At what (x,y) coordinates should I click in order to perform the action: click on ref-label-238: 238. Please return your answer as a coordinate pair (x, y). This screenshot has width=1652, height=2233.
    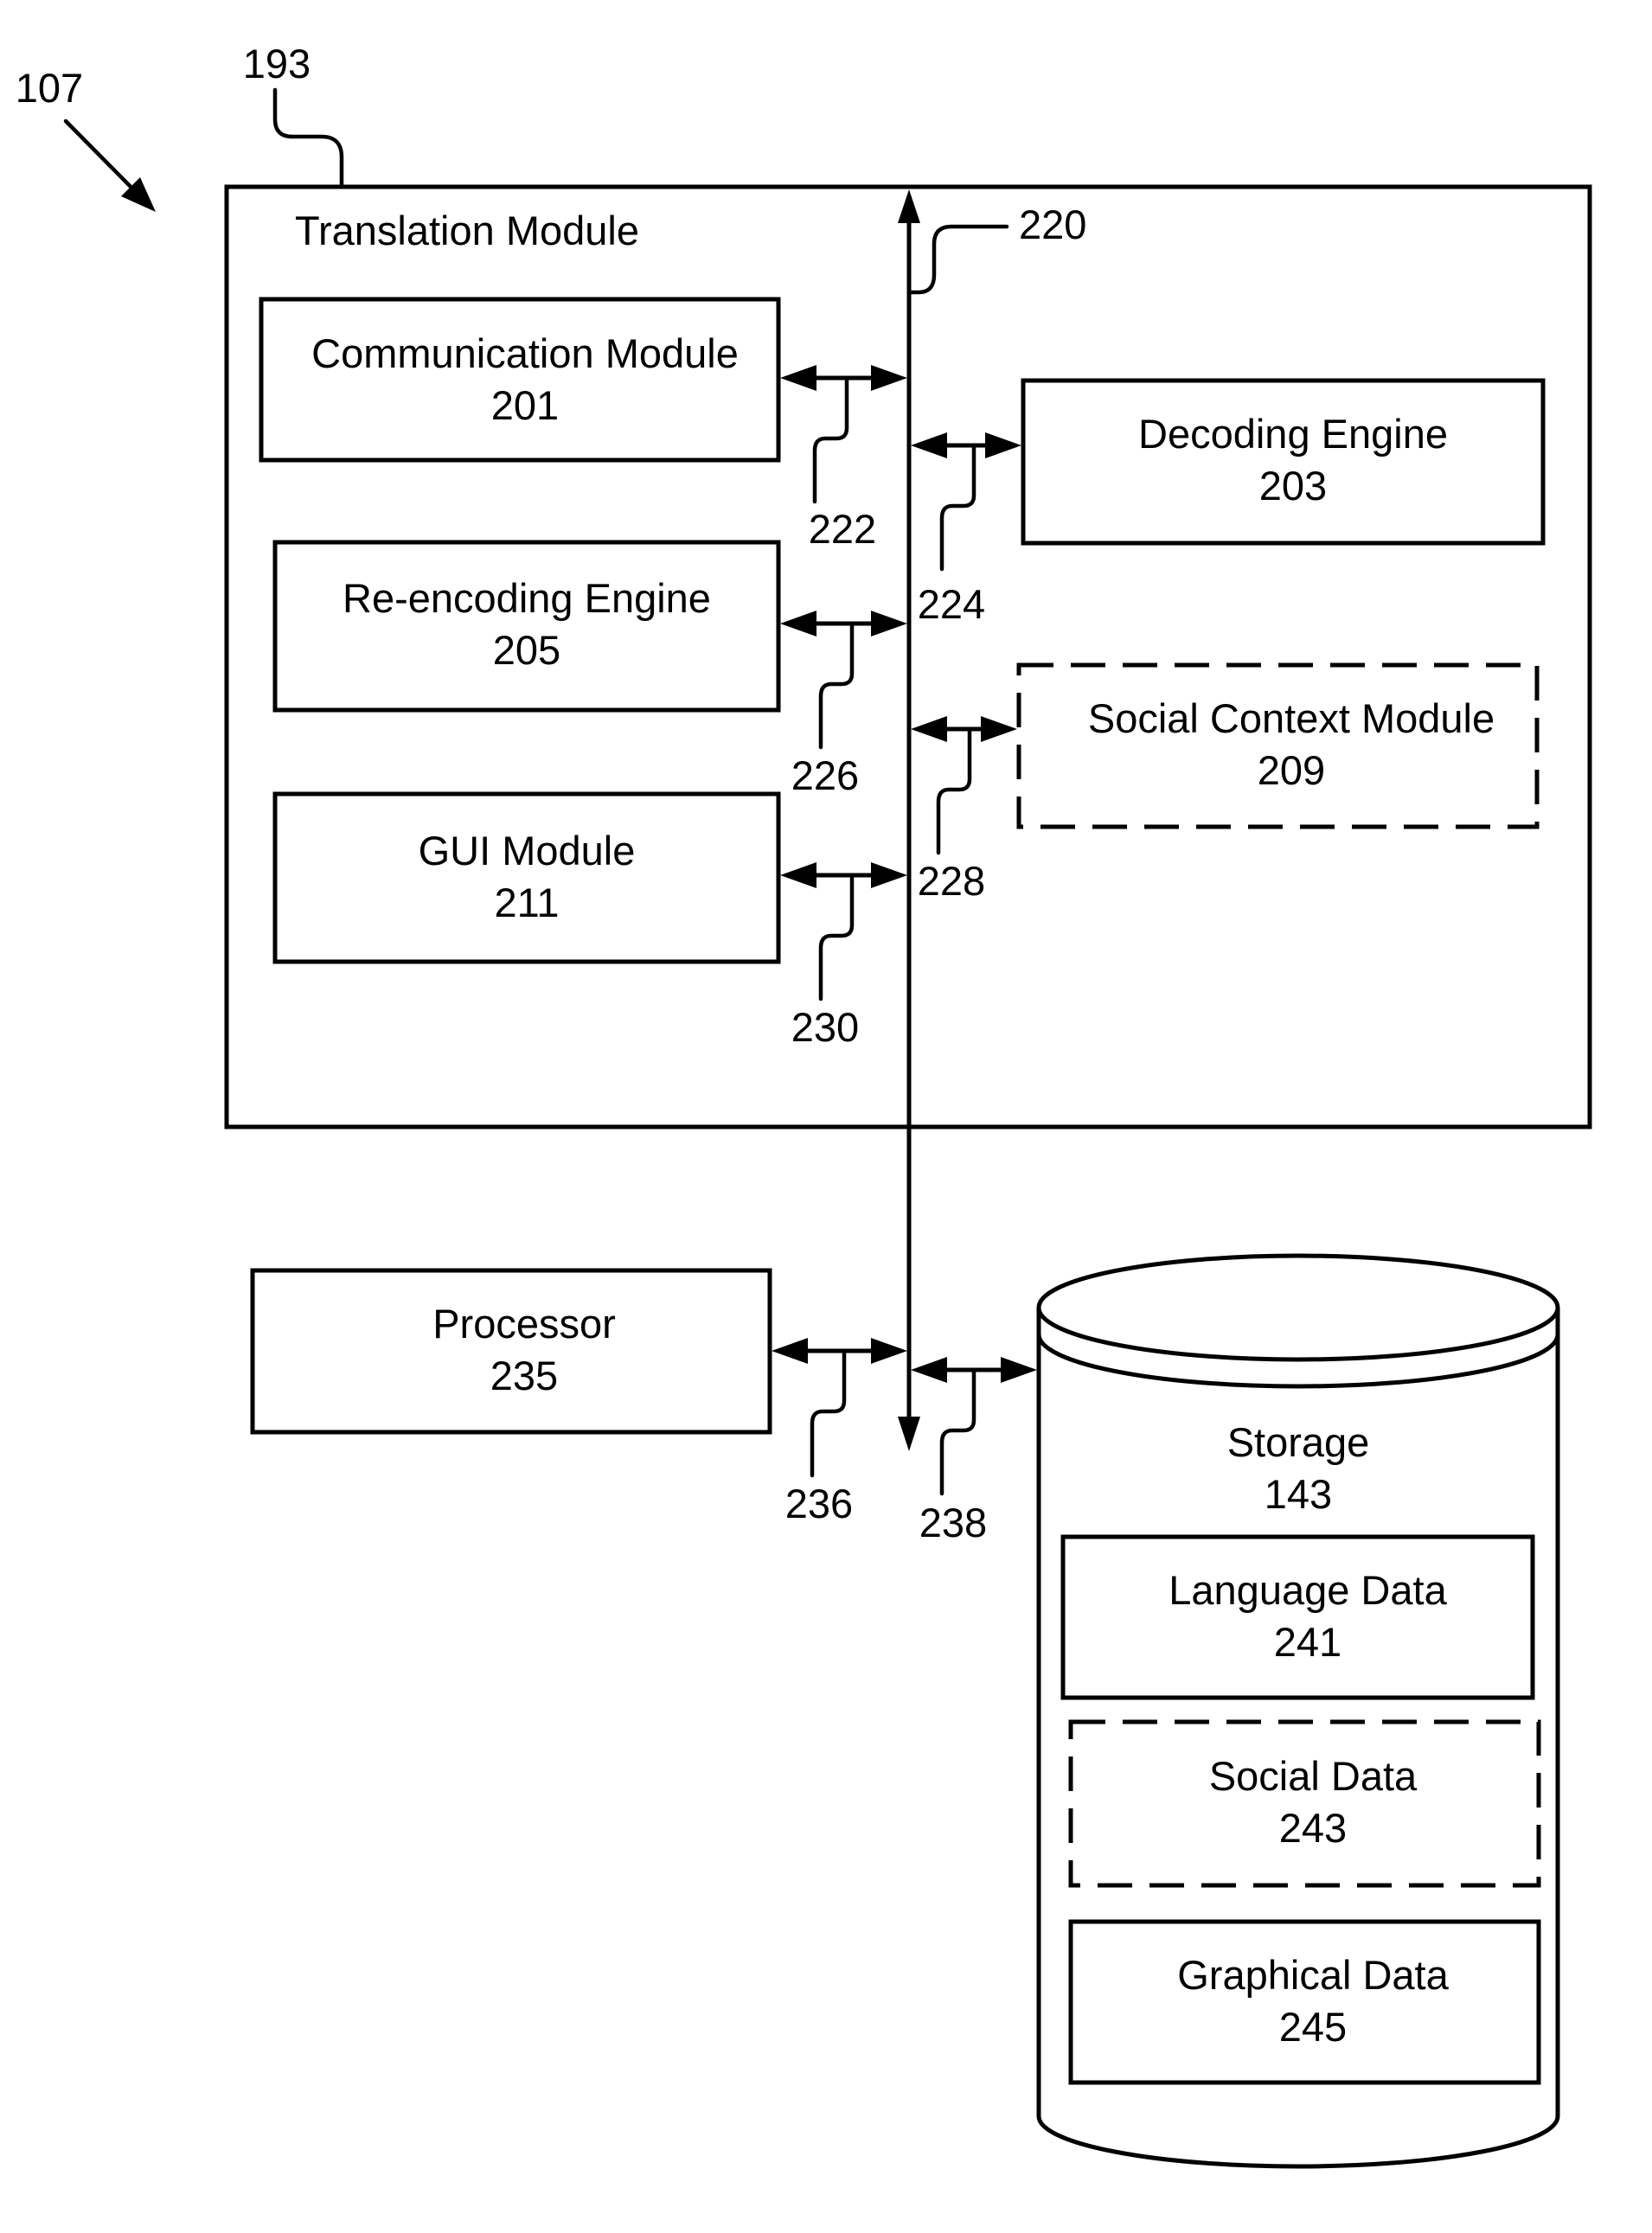
    Looking at the image, I should click on (953, 1522).